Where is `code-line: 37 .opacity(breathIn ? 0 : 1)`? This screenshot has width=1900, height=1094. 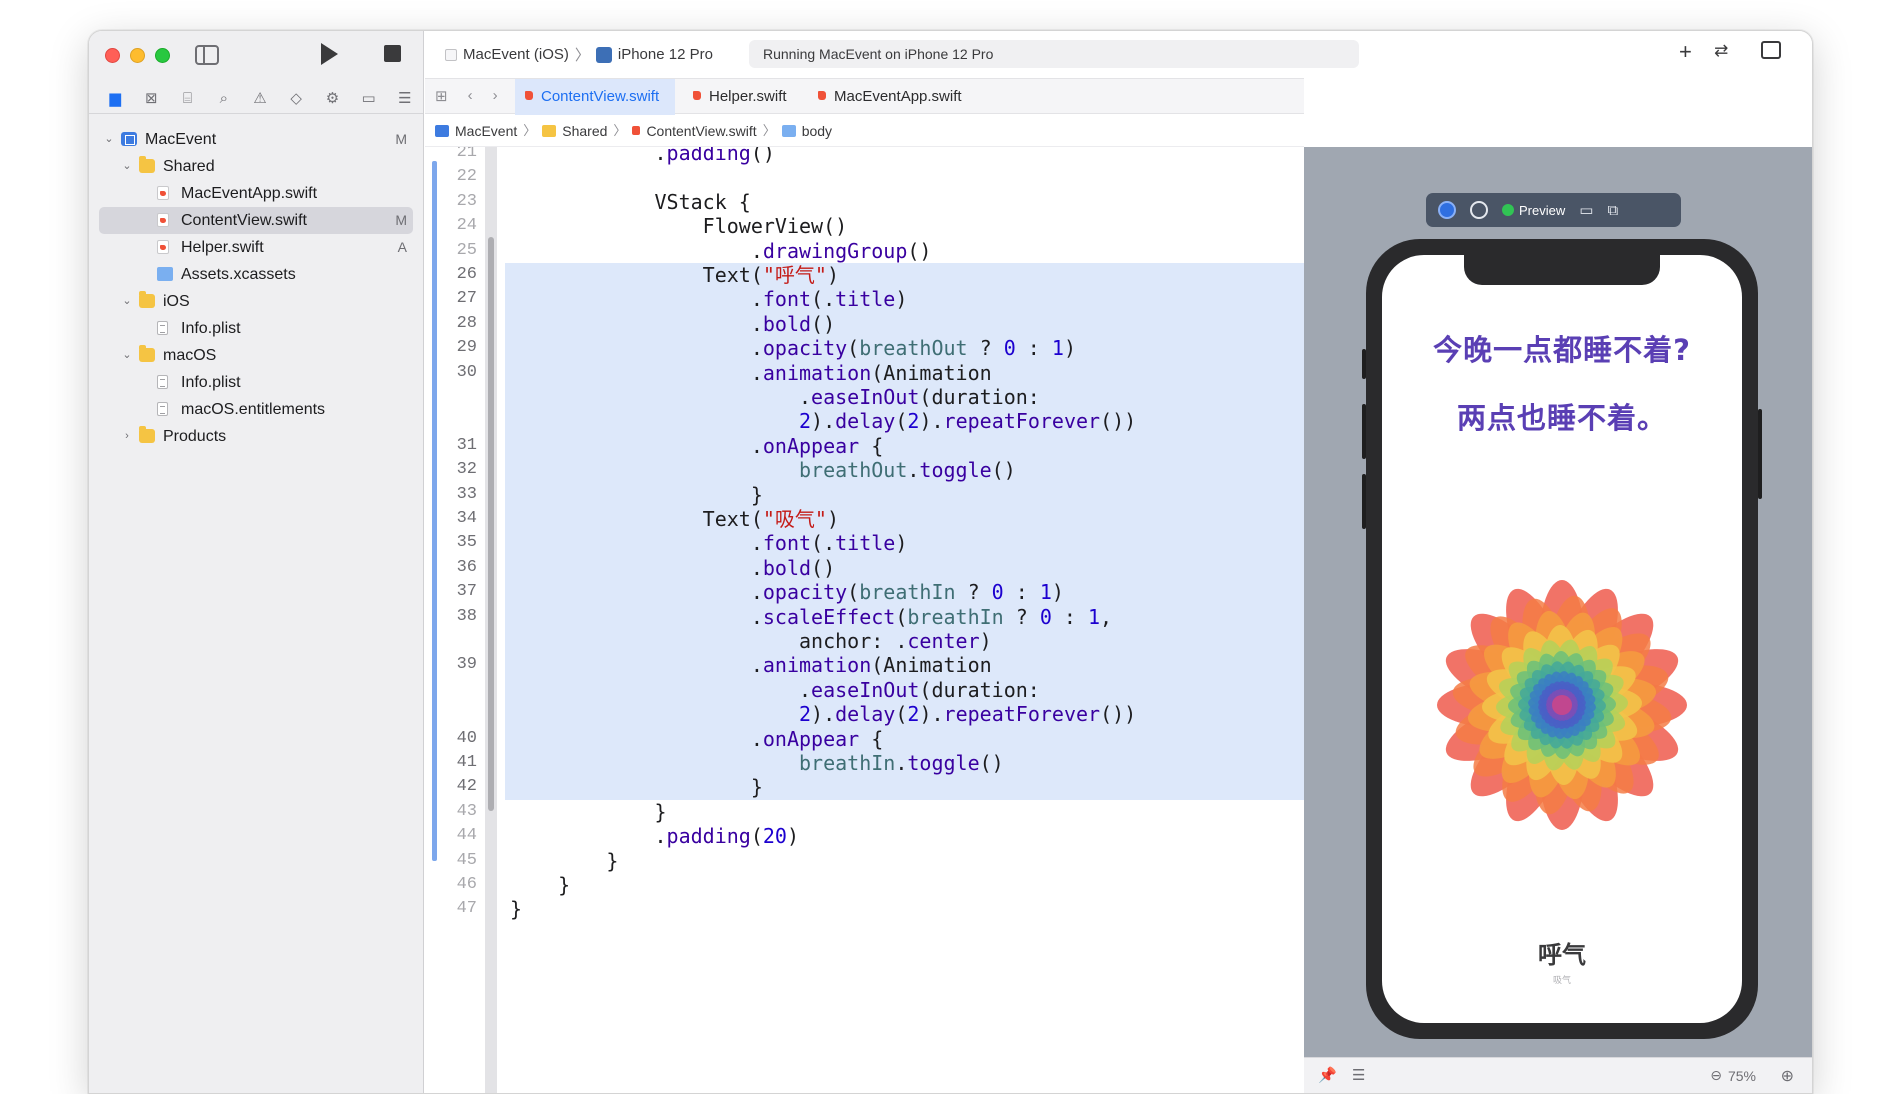 code-line: 37 .opacity(breathIn ? 0 : 1) is located at coordinates (864, 592).